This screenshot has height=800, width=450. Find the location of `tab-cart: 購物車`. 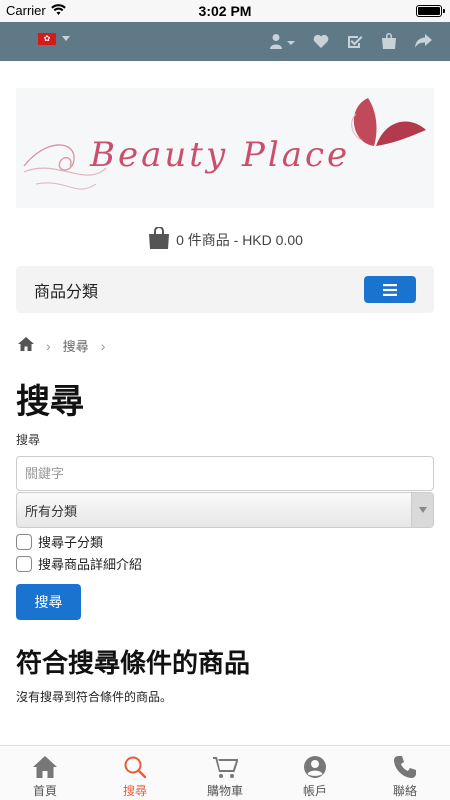

tab-cart: 購物車 is located at coordinates (225, 773).